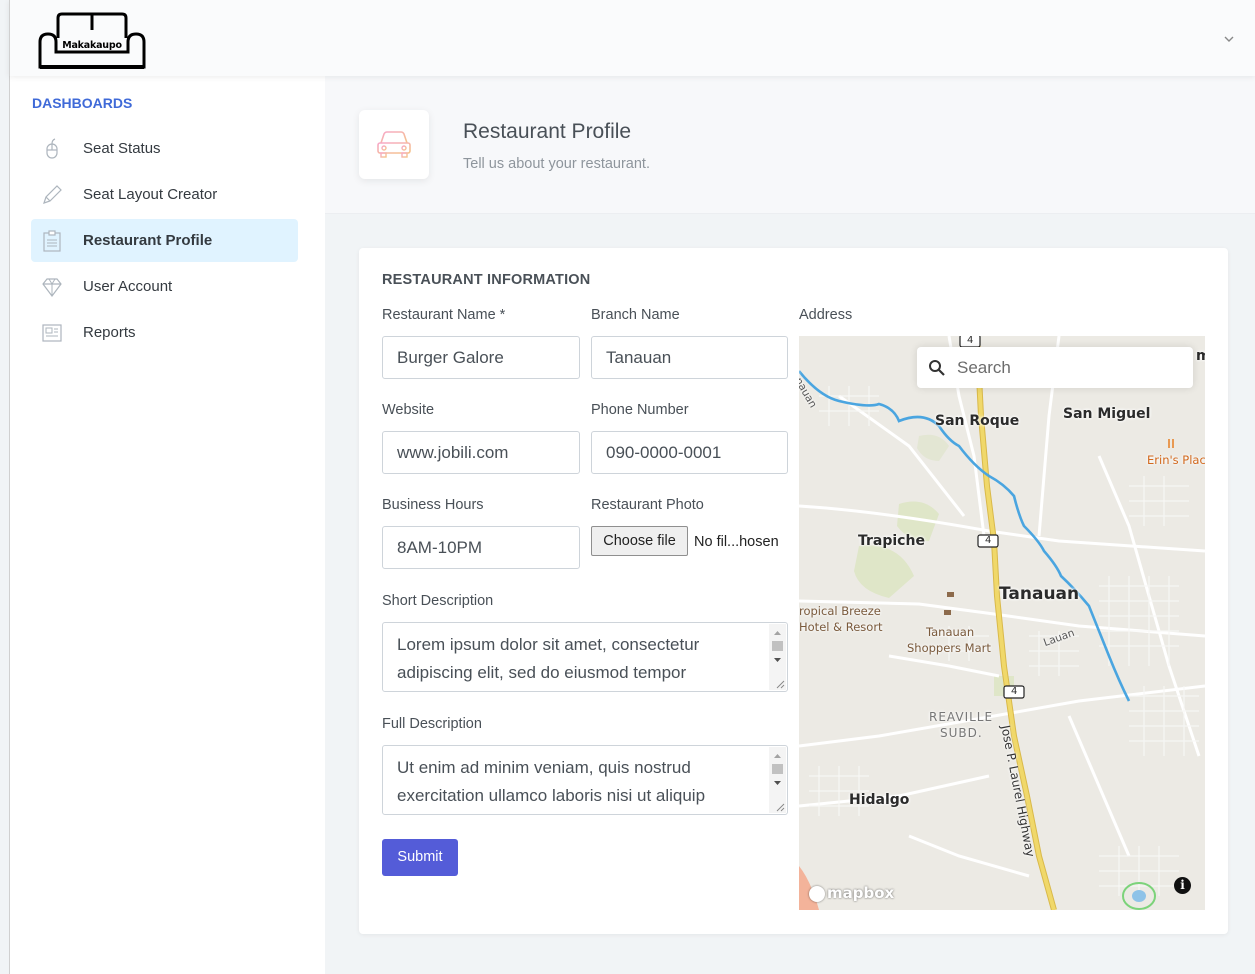 Image resolution: width=1255 pixels, height=974 pixels. Describe the element at coordinates (52, 287) in the screenshot. I see `diamond-icon` at that location.